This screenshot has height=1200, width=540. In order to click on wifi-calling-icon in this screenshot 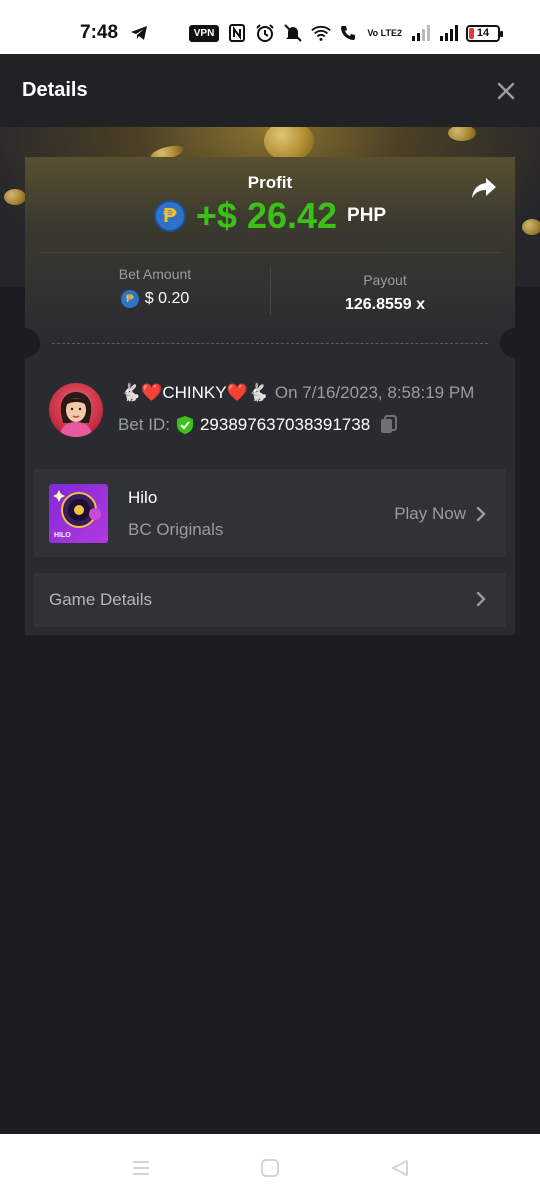, I will do `click(348, 33)`.